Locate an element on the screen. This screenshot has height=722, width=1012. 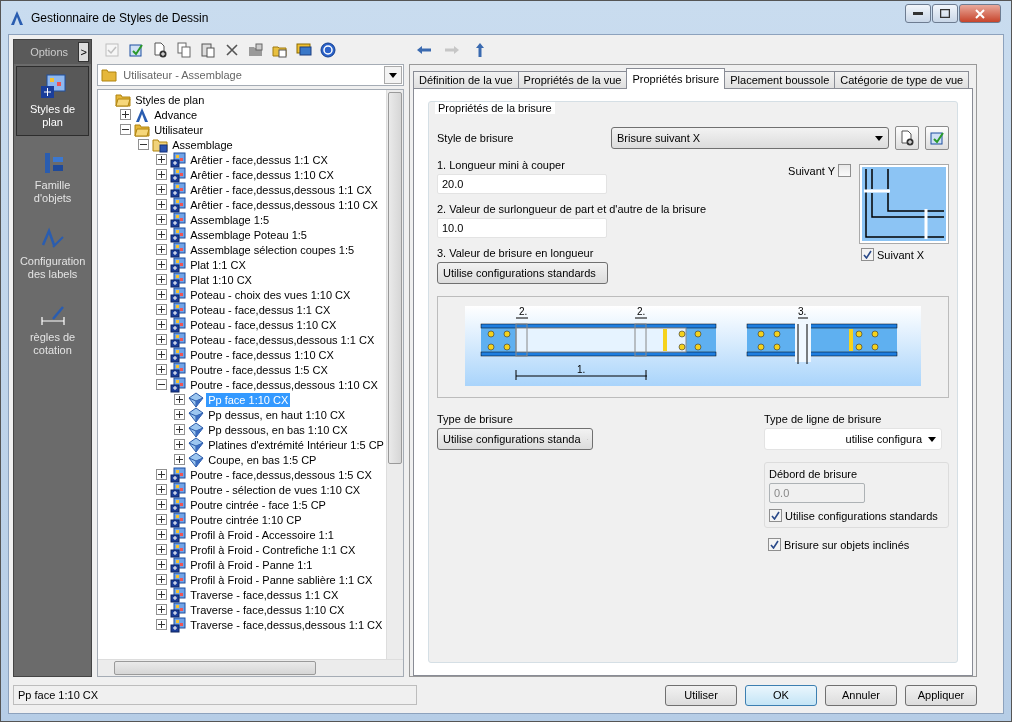
break-type-dropdown: Utilise configurations standa is located at coordinates (515, 439).